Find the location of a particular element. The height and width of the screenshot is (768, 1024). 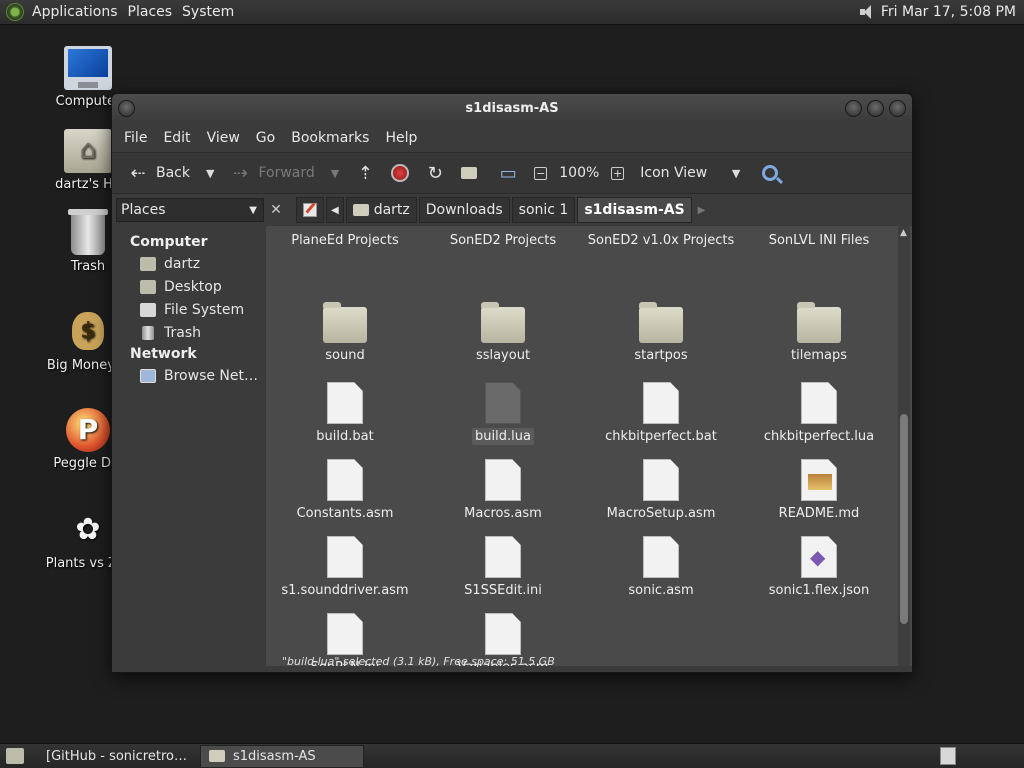

breadcrumb-downloads: Downloads is located at coordinates (464, 210).